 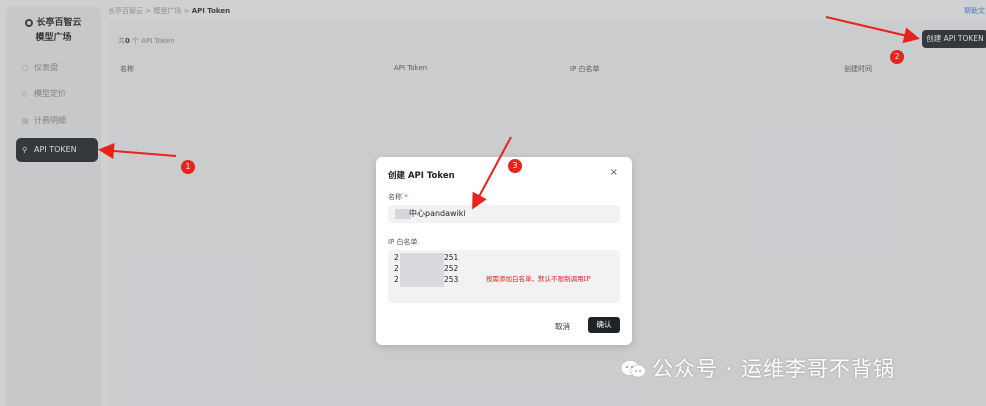 What do you see at coordinates (451, 257) in the screenshot?
I see `ip-suffix: 251` at bounding box center [451, 257].